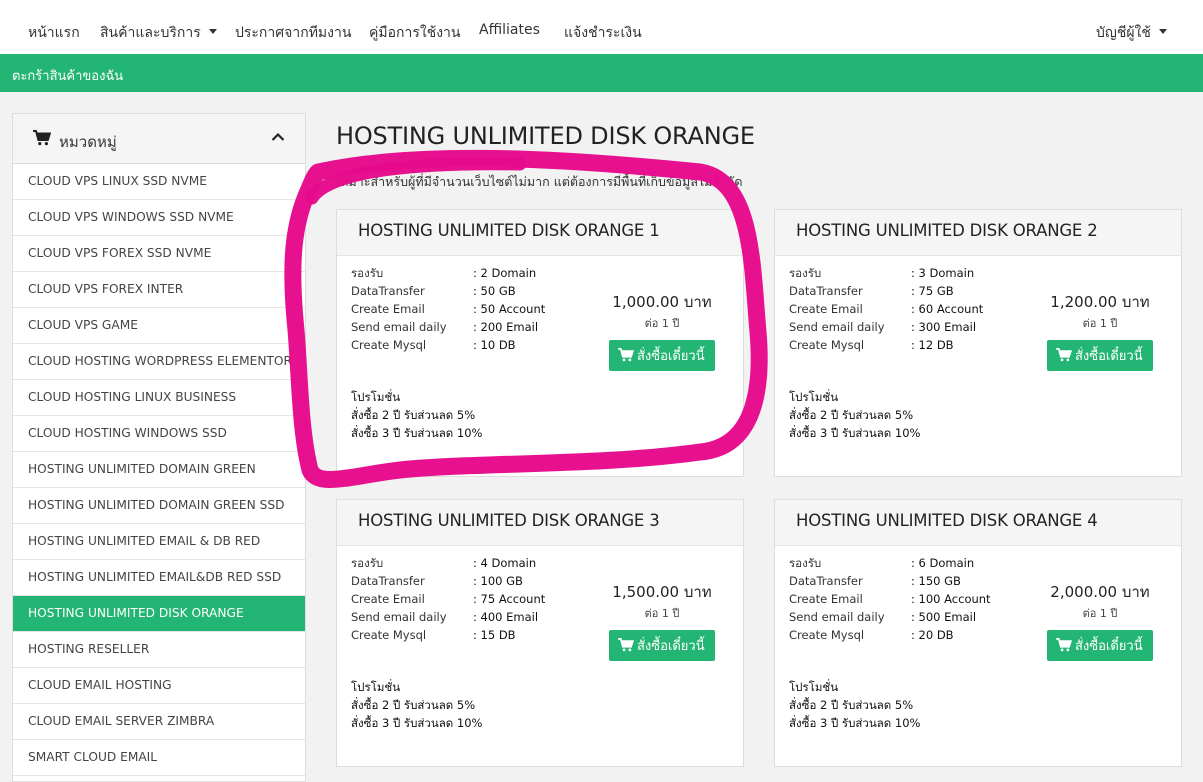  Describe the element at coordinates (159, 722) in the screenshot. I see `sidebar-item: CLOUD EMAIL SERVER ZIMBRA` at that location.